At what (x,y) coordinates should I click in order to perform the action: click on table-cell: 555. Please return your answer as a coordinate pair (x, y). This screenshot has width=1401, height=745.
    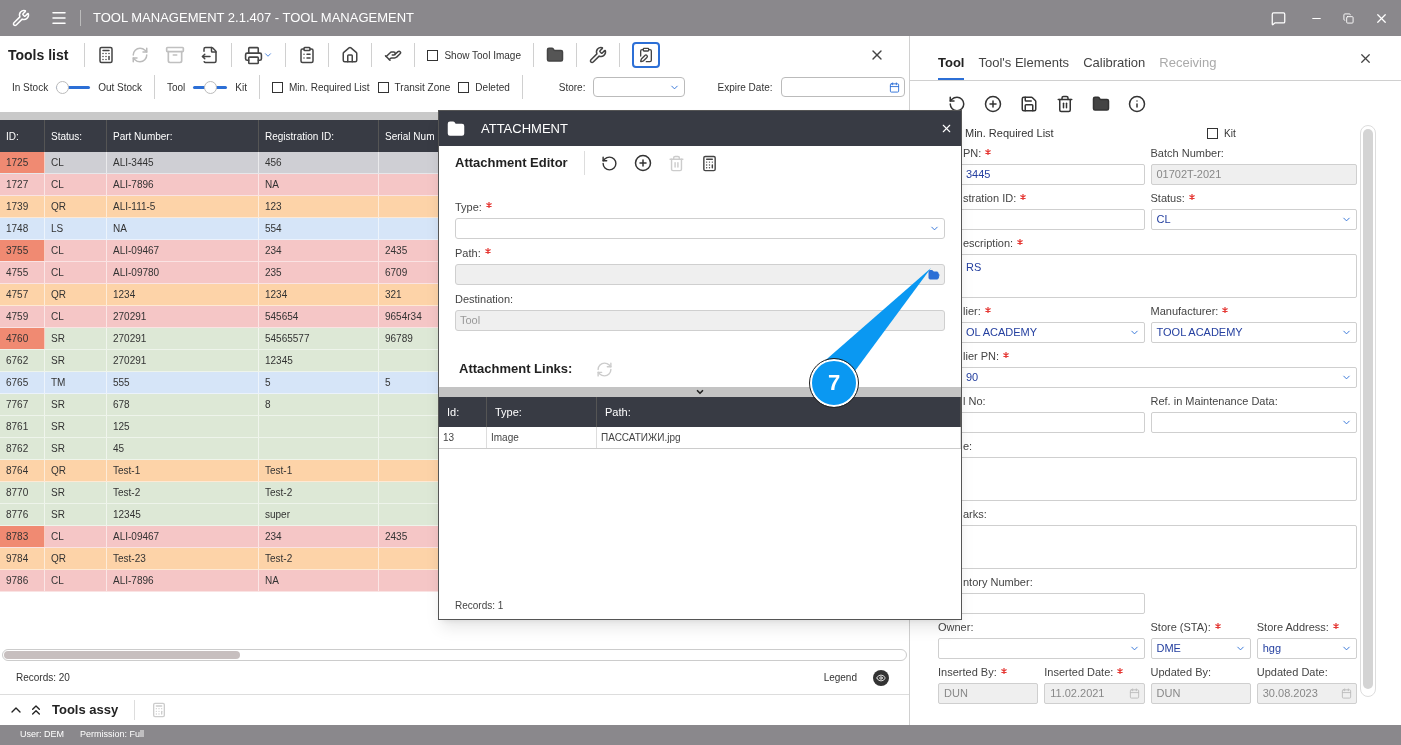
    Looking at the image, I should click on (183, 382).